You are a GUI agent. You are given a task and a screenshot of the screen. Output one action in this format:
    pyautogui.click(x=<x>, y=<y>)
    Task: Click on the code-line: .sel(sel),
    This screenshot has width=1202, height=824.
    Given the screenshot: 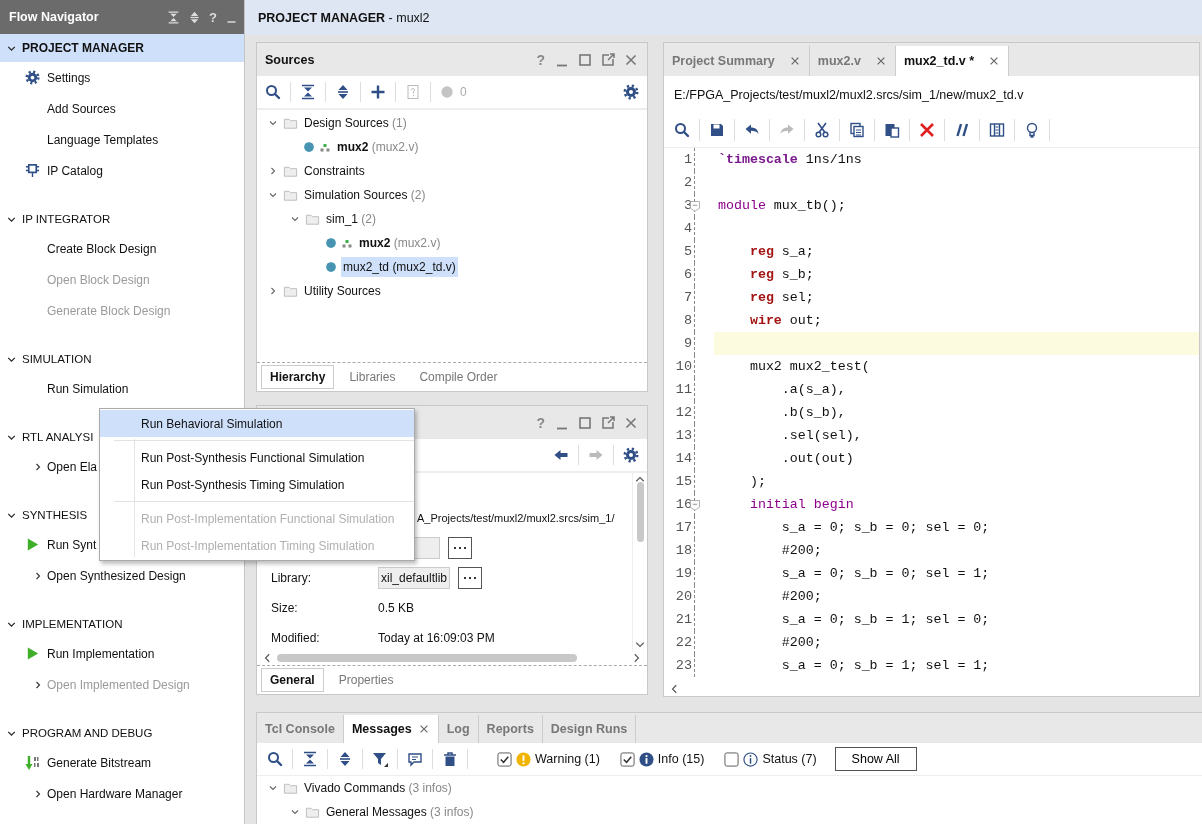 What is the action you would take?
    pyautogui.click(x=821, y=436)
    